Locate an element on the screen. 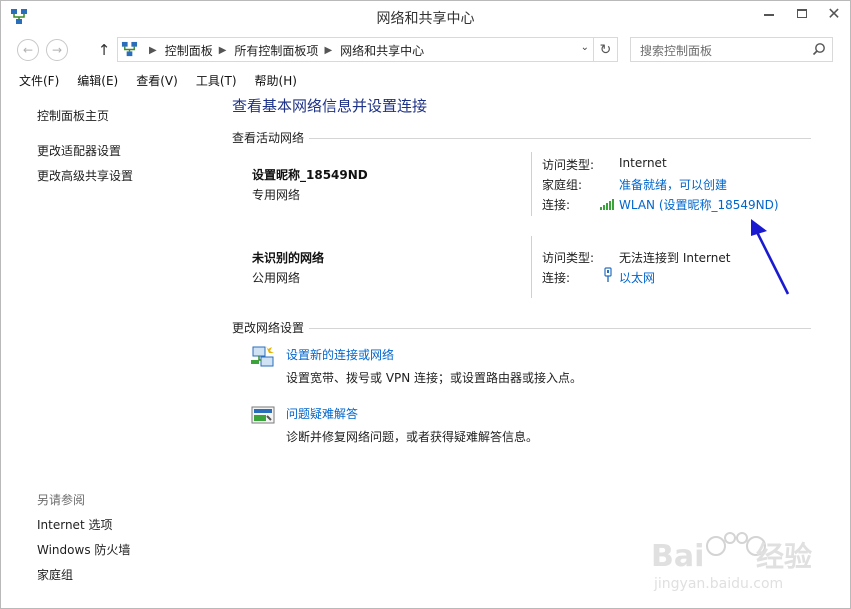 The height and width of the screenshot is (609, 851). network-category: 公用网络 is located at coordinates (276, 278).